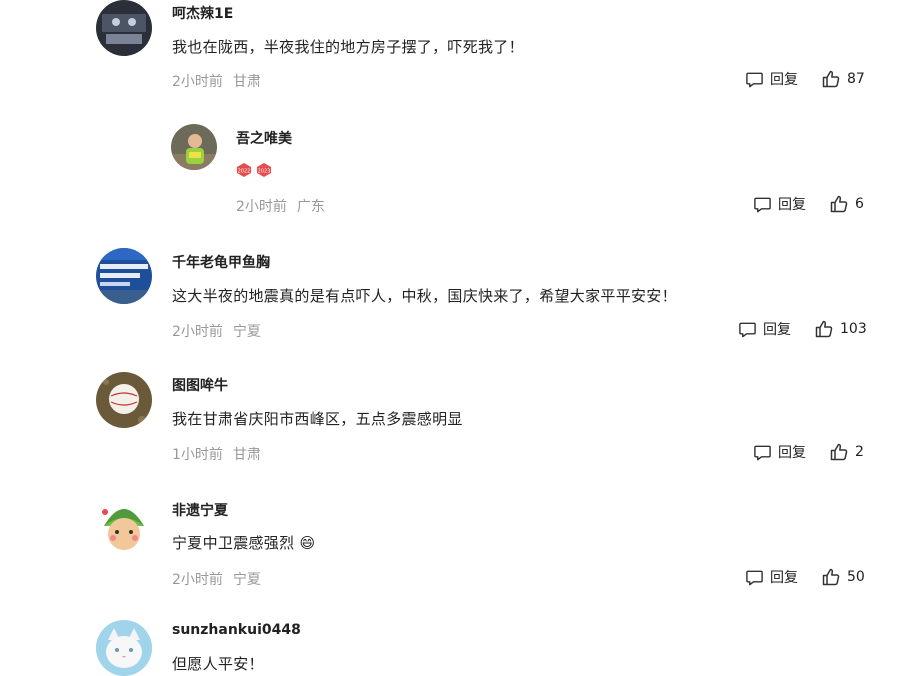  Describe the element at coordinates (310, 207) in the screenshot. I see `comment-location: 广东` at that location.